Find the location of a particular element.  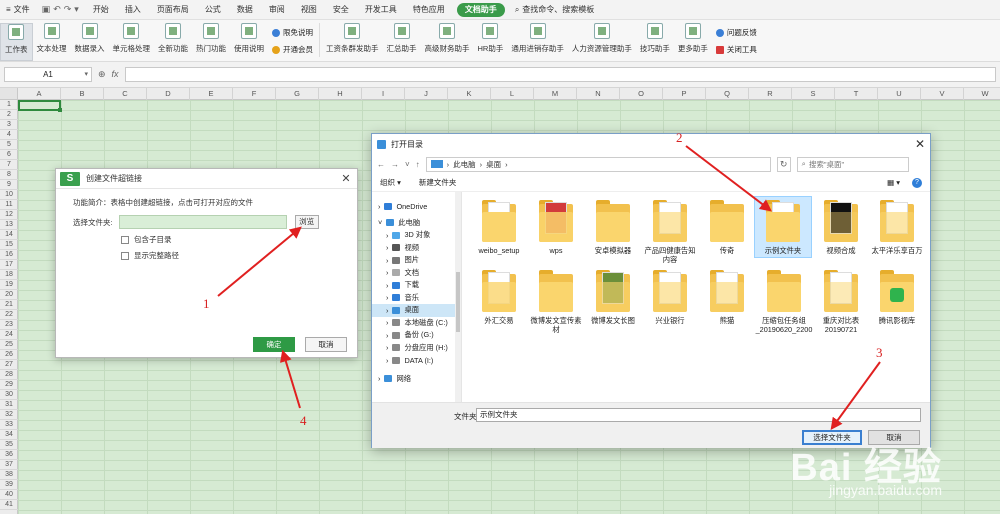

nav-drive-c: › 本地磁盘 (C:) is located at coordinates (416, 323).